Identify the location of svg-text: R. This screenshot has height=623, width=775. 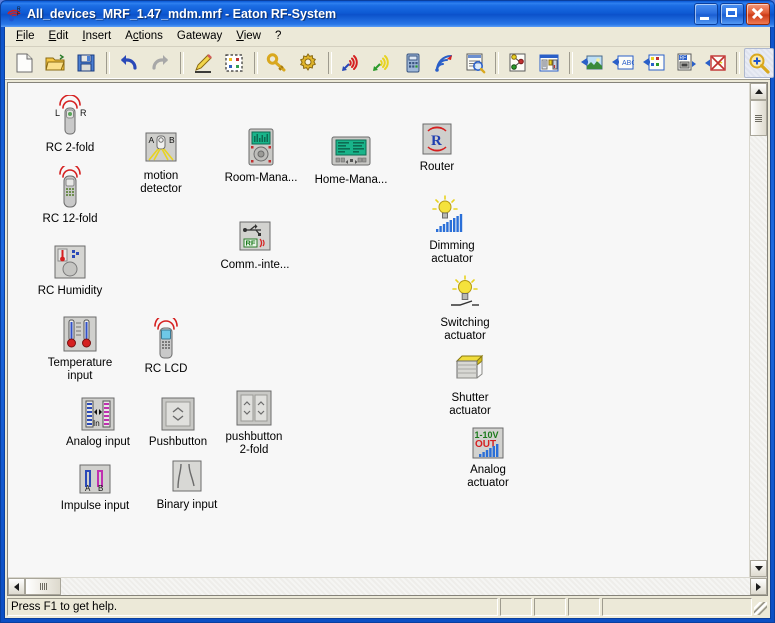
(436, 141).